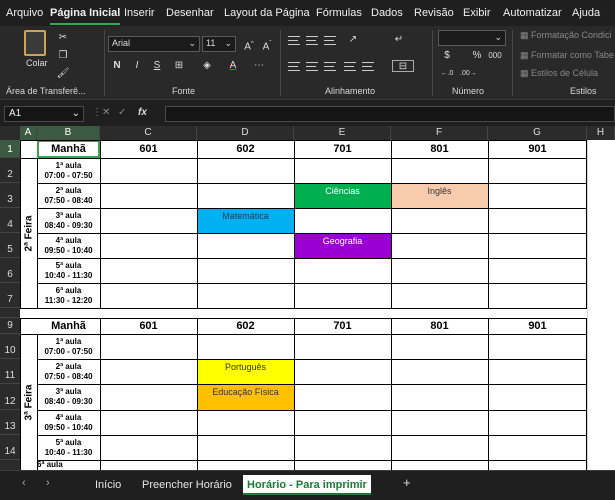 This screenshot has height=500, width=615. What do you see at coordinates (267, 45) in the screenshot?
I see `shrink-font-icon: Aˇ` at bounding box center [267, 45].